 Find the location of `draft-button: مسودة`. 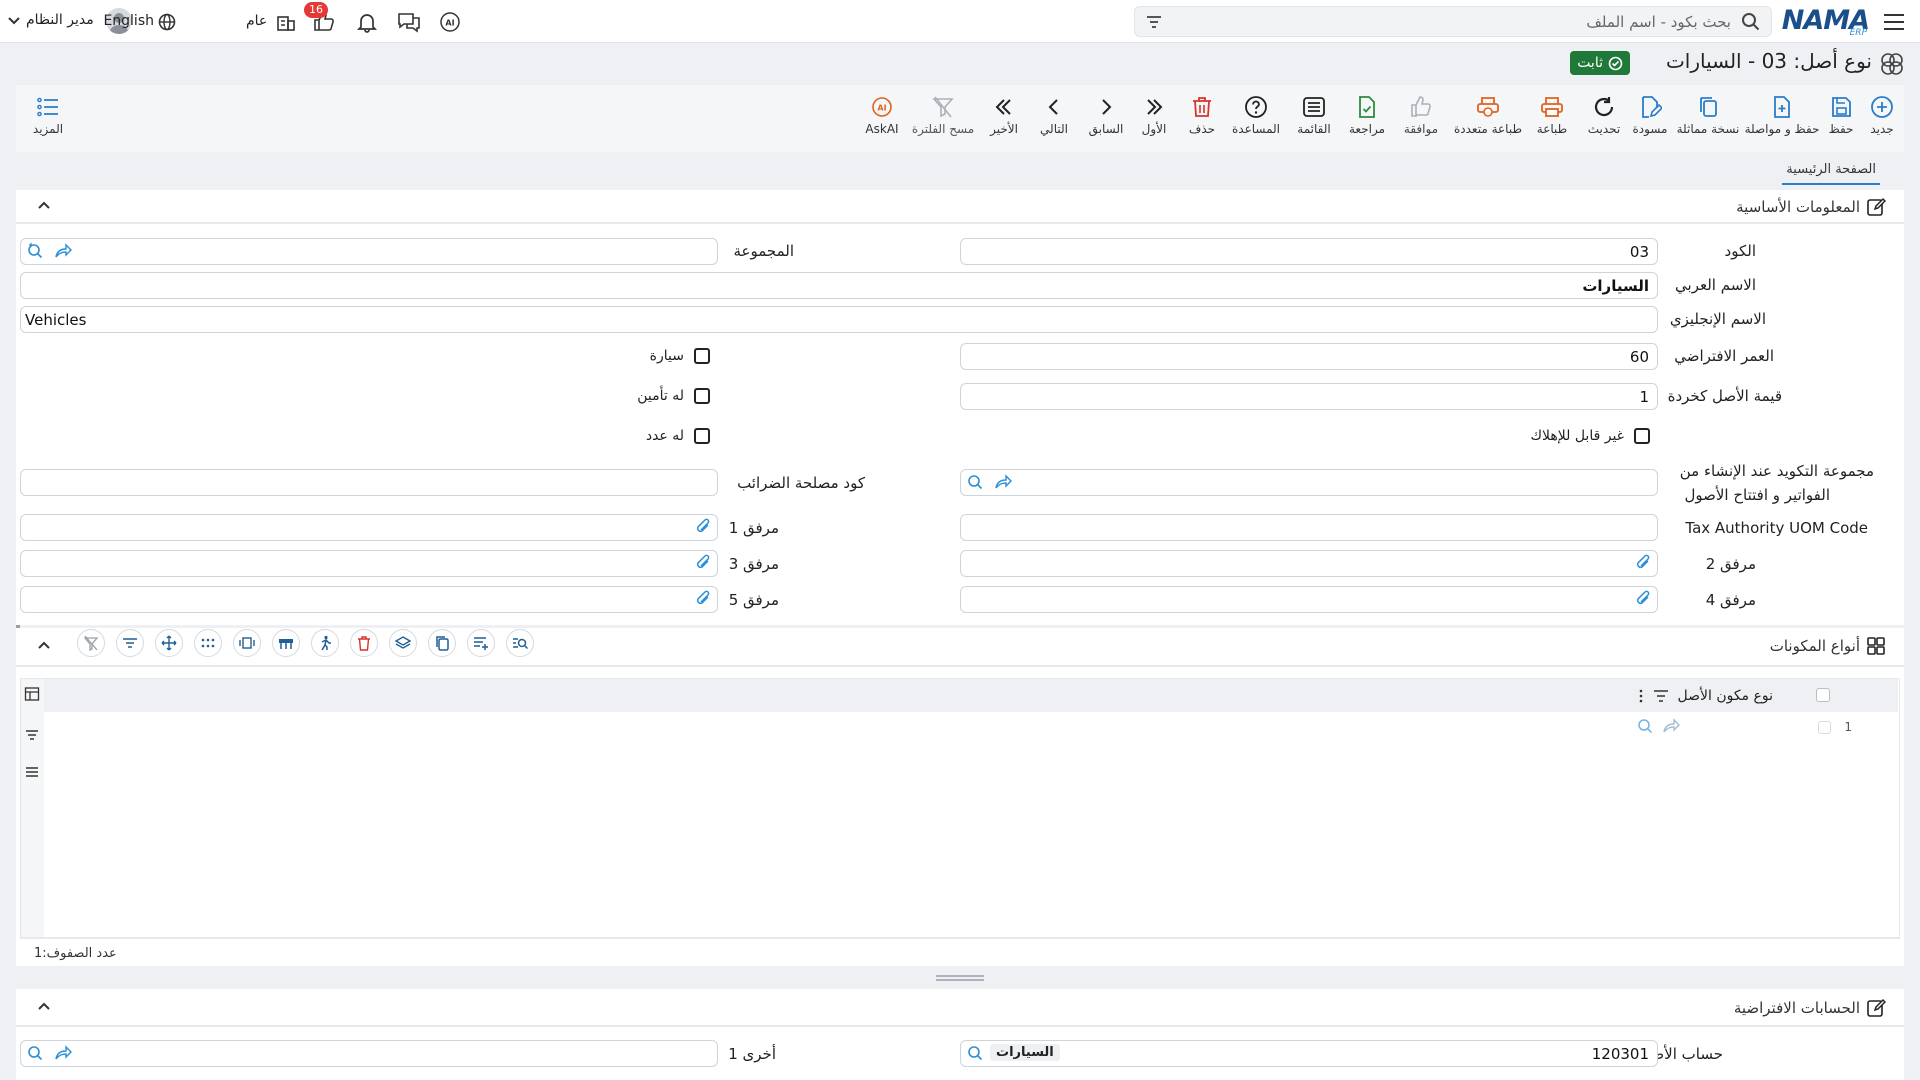

draft-button: مسودة is located at coordinates (1650, 120).